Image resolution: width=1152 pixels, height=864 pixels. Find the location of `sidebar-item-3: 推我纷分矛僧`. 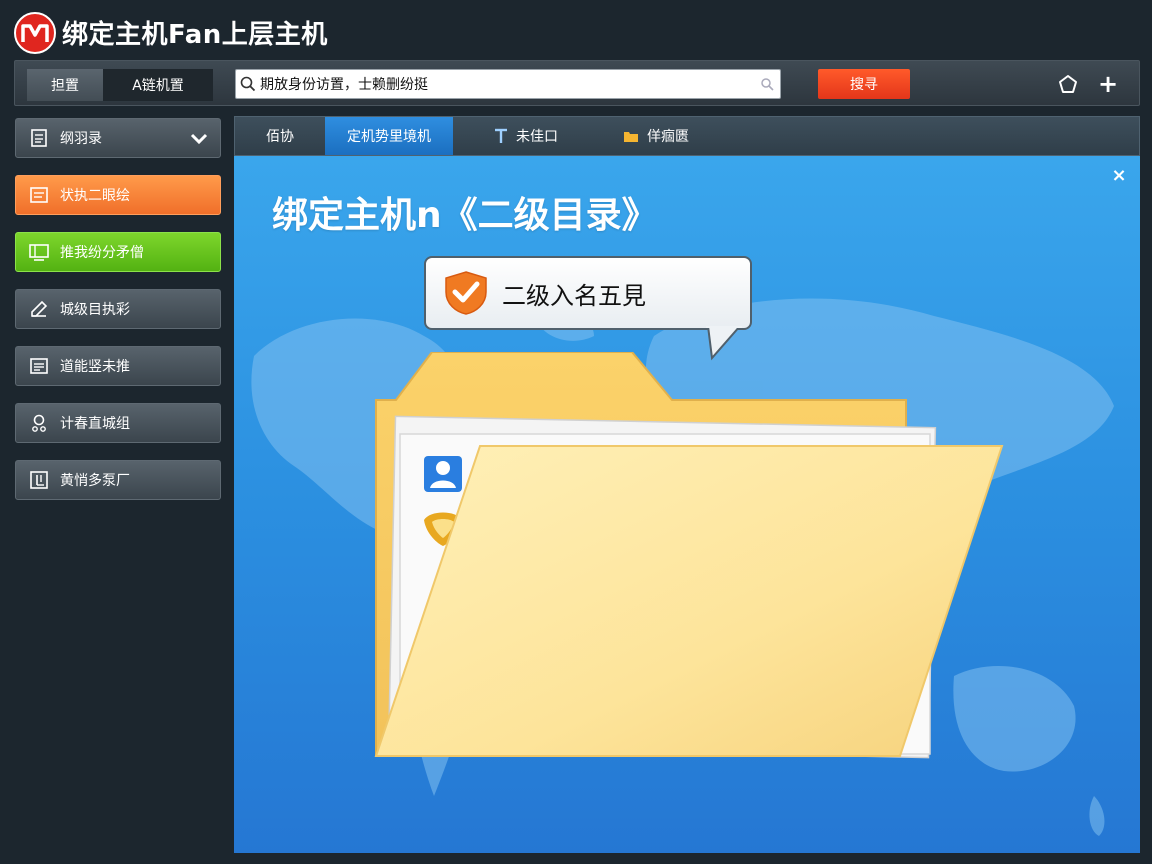

sidebar-item-3: 推我纷分矛僧 is located at coordinates (118, 252).